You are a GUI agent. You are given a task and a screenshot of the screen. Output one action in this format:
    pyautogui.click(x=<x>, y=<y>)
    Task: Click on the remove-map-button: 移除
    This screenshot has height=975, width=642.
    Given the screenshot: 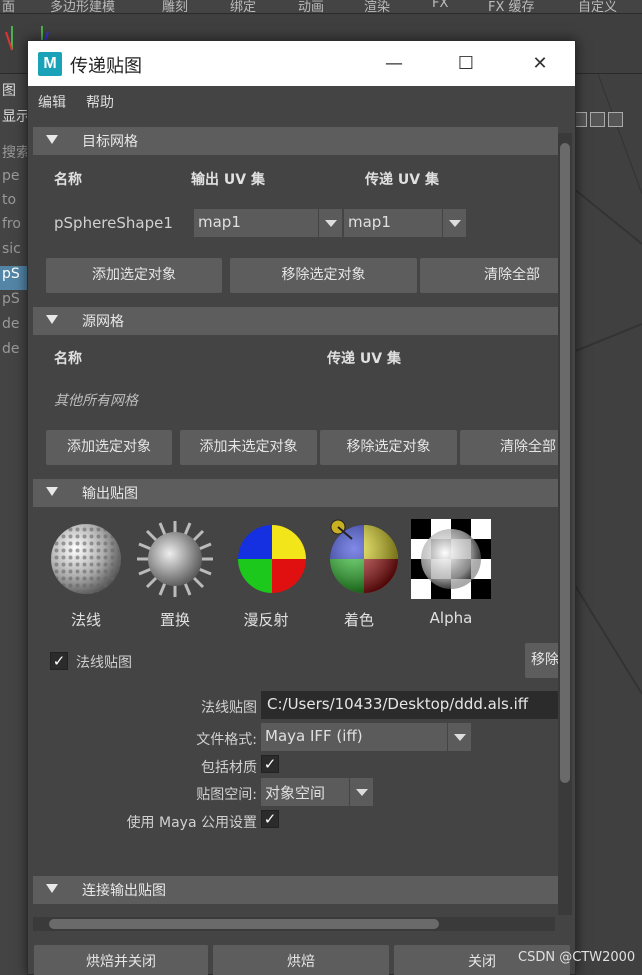 What is the action you would take?
    pyautogui.click(x=541, y=660)
    